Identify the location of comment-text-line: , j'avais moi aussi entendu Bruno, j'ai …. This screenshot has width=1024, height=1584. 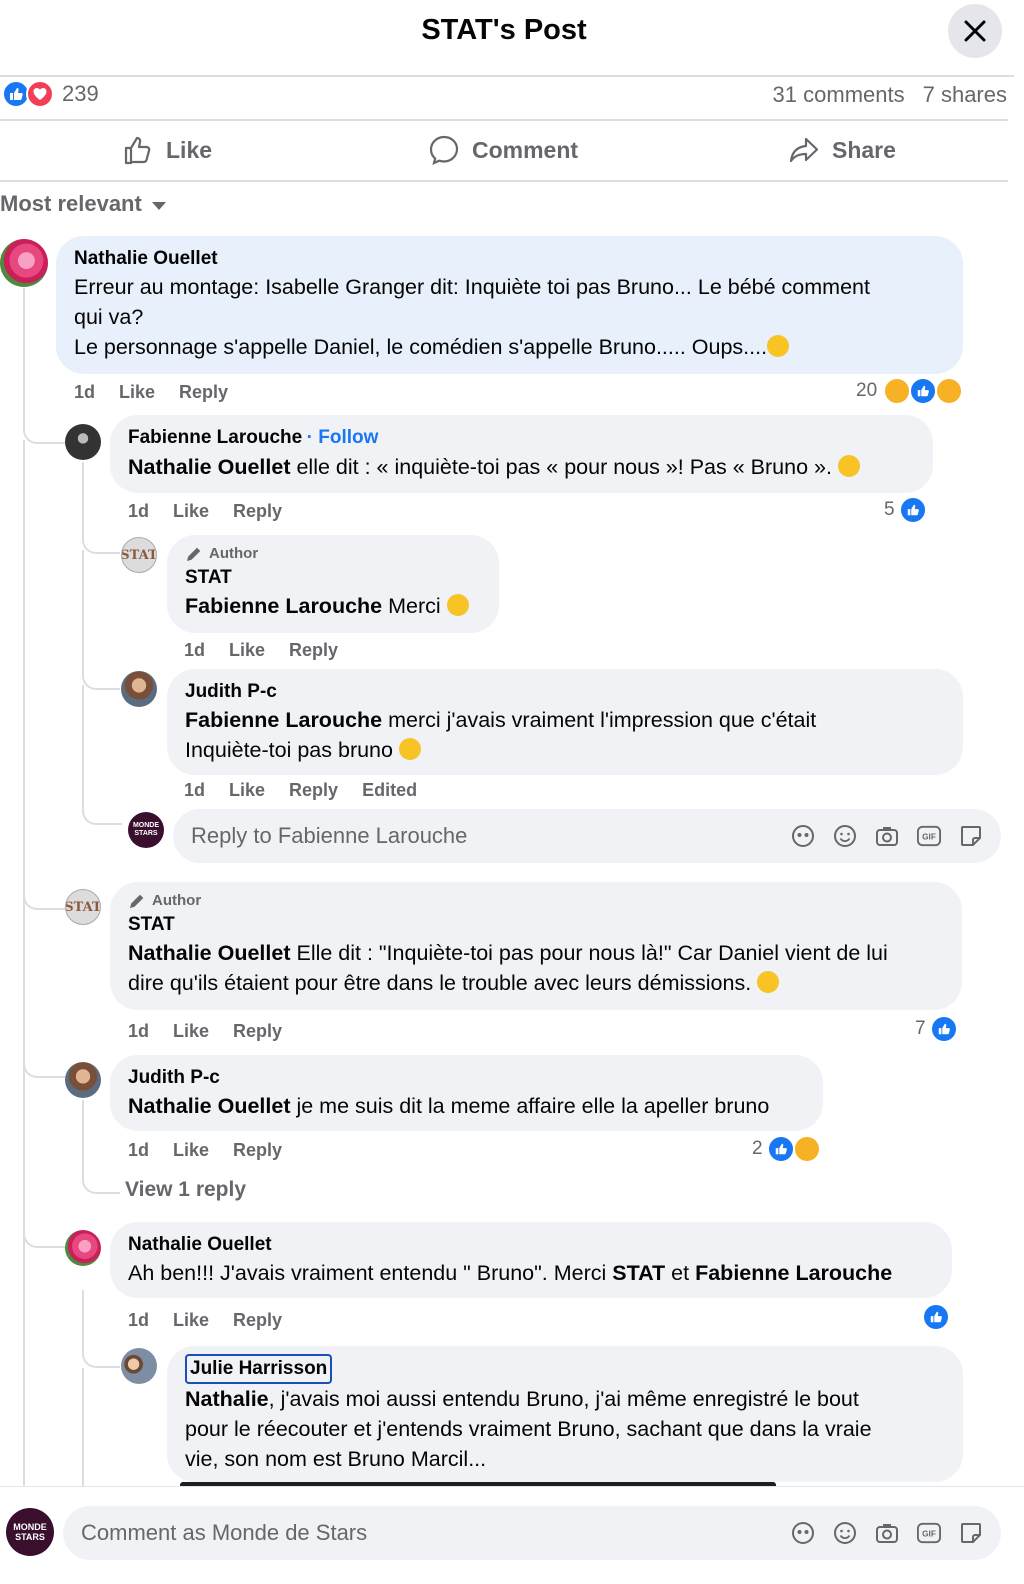
(563, 1399).